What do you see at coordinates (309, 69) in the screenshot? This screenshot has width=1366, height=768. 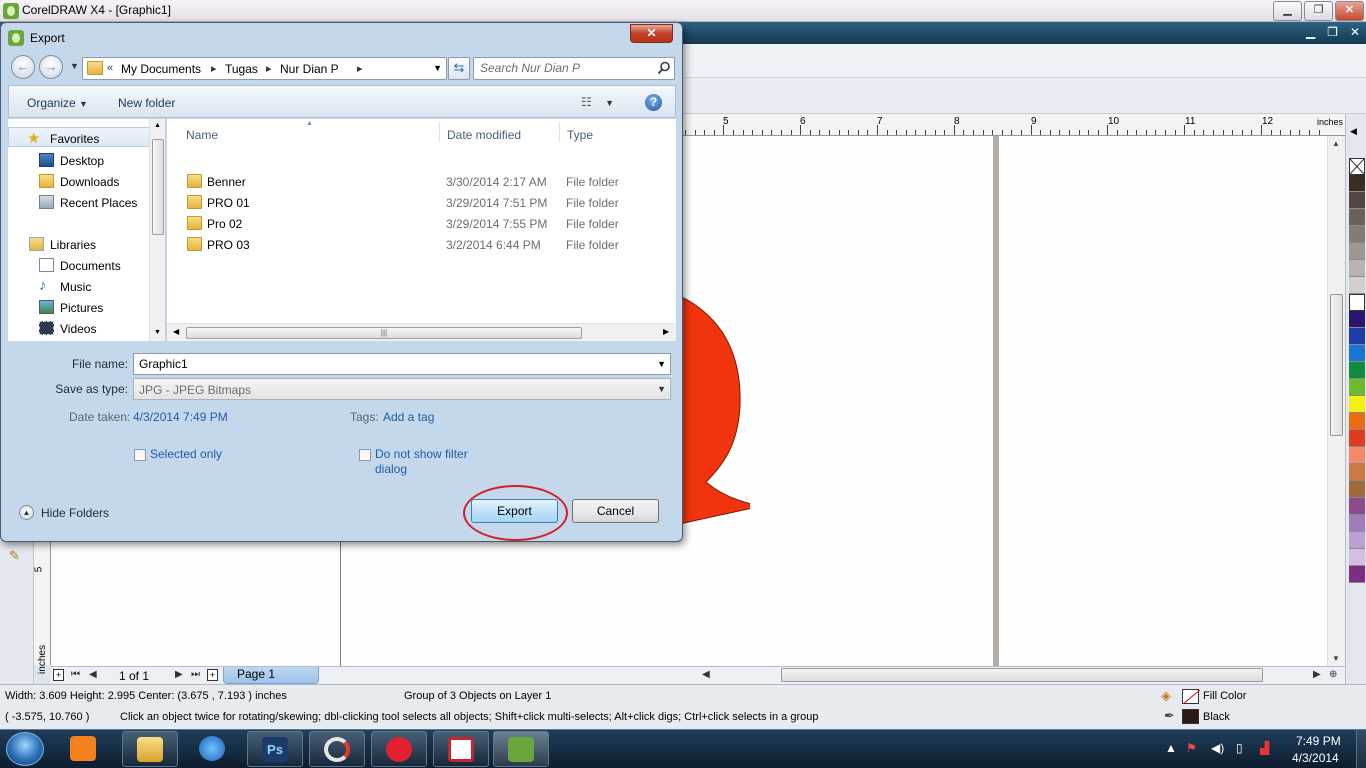 I see `breadcrumb-nur-dian-p: Nur Dian P` at bounding box center [309, 69].